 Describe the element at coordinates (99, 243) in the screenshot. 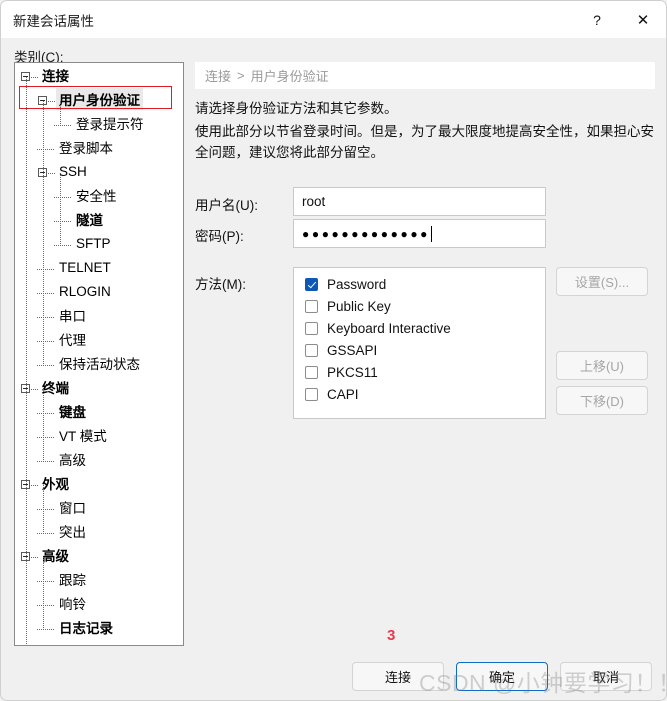

I see `tree-item-7: SFTP` at that location.